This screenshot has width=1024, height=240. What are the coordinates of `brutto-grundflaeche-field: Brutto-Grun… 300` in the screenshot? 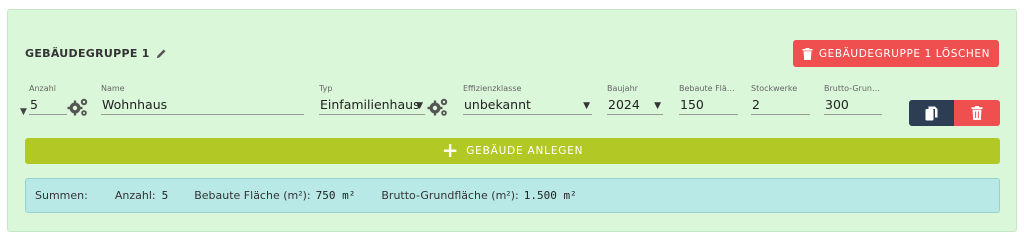 It's located at (853, 99).